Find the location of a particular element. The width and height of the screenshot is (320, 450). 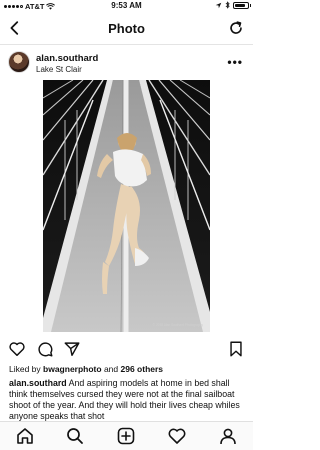

photo-watermark: © 2018 Alan Southard Photography is located at coordinates (178, 325).